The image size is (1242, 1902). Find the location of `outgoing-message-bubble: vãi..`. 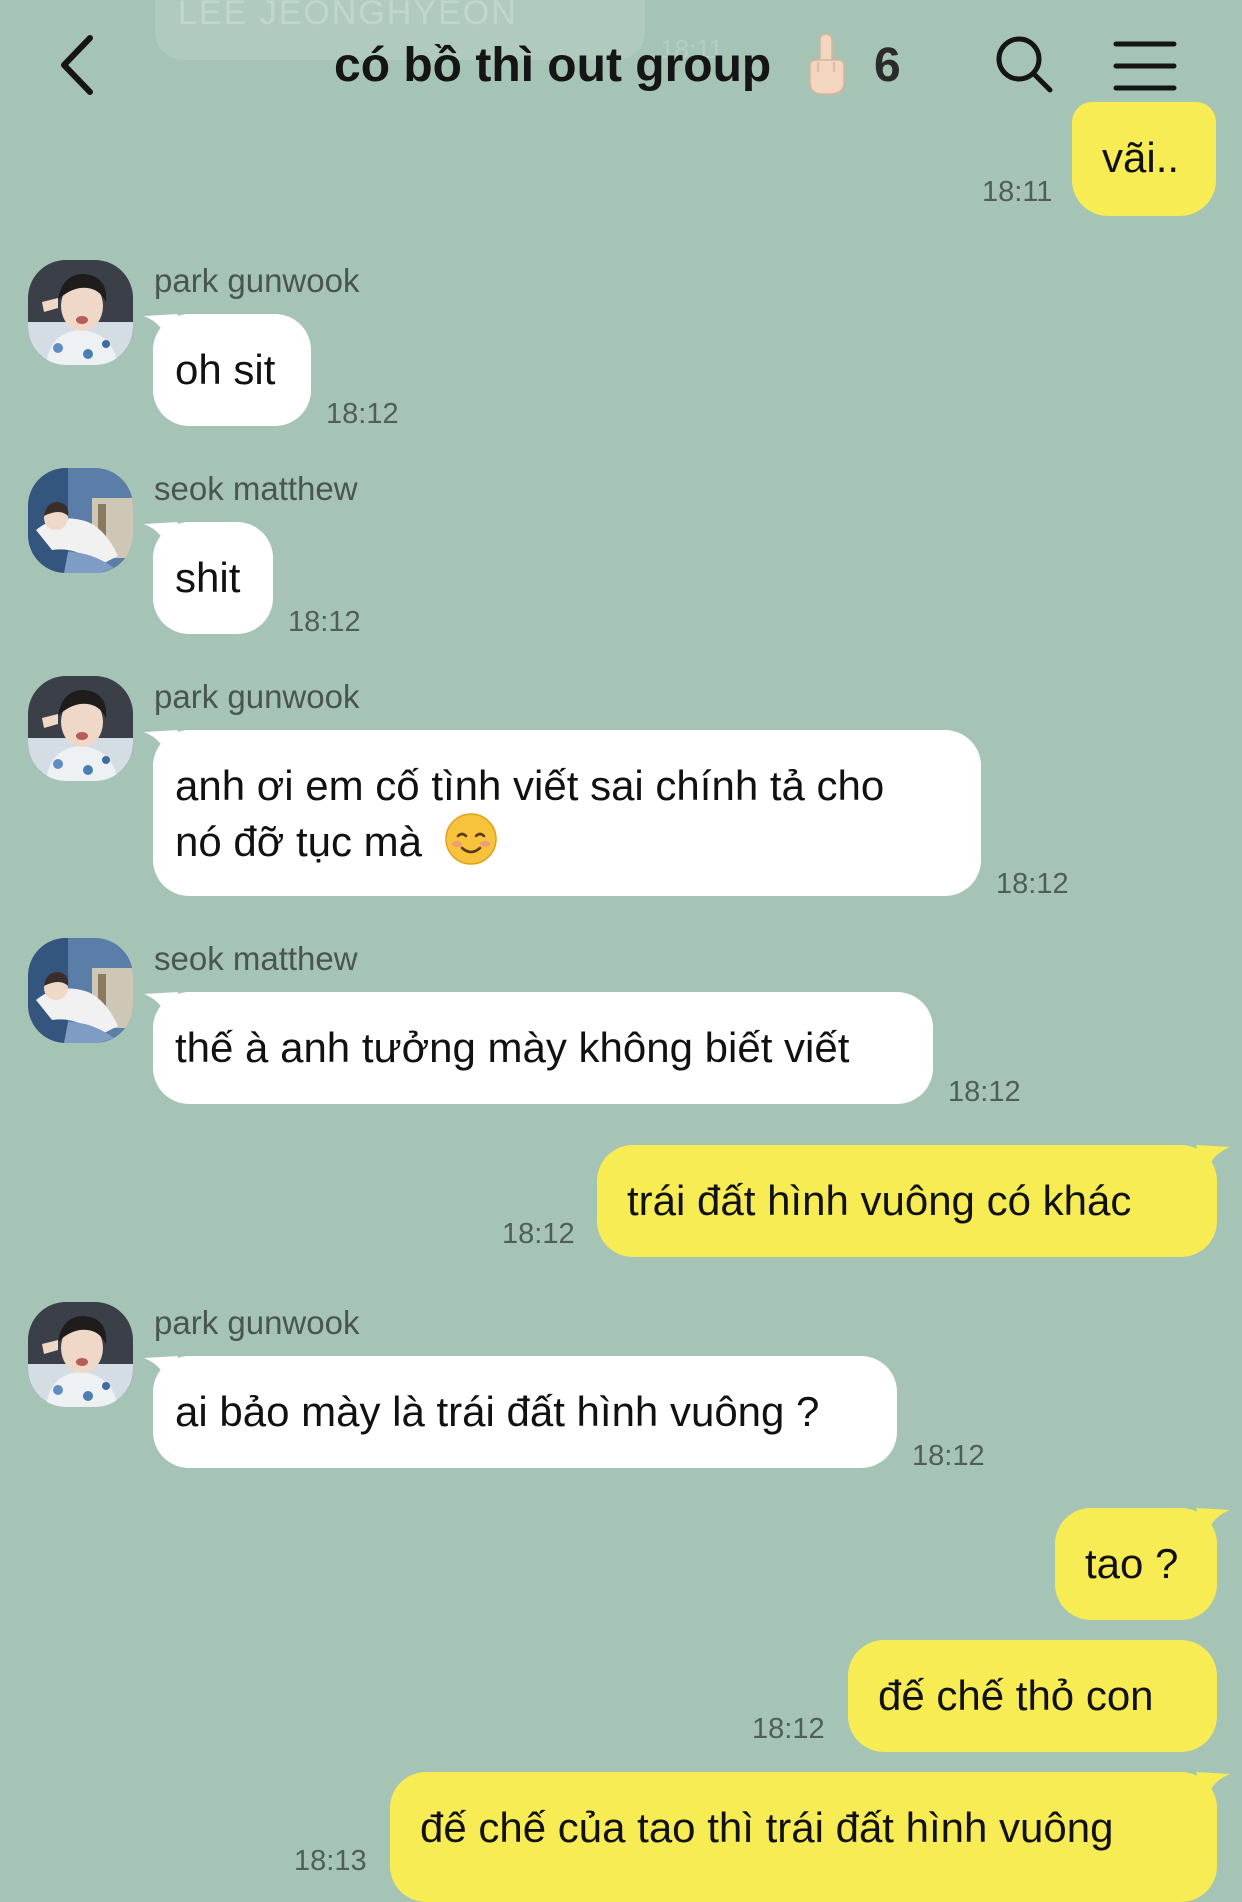

outgoing-message-bubble: vãi.. is located at coordinates (1144, 159).